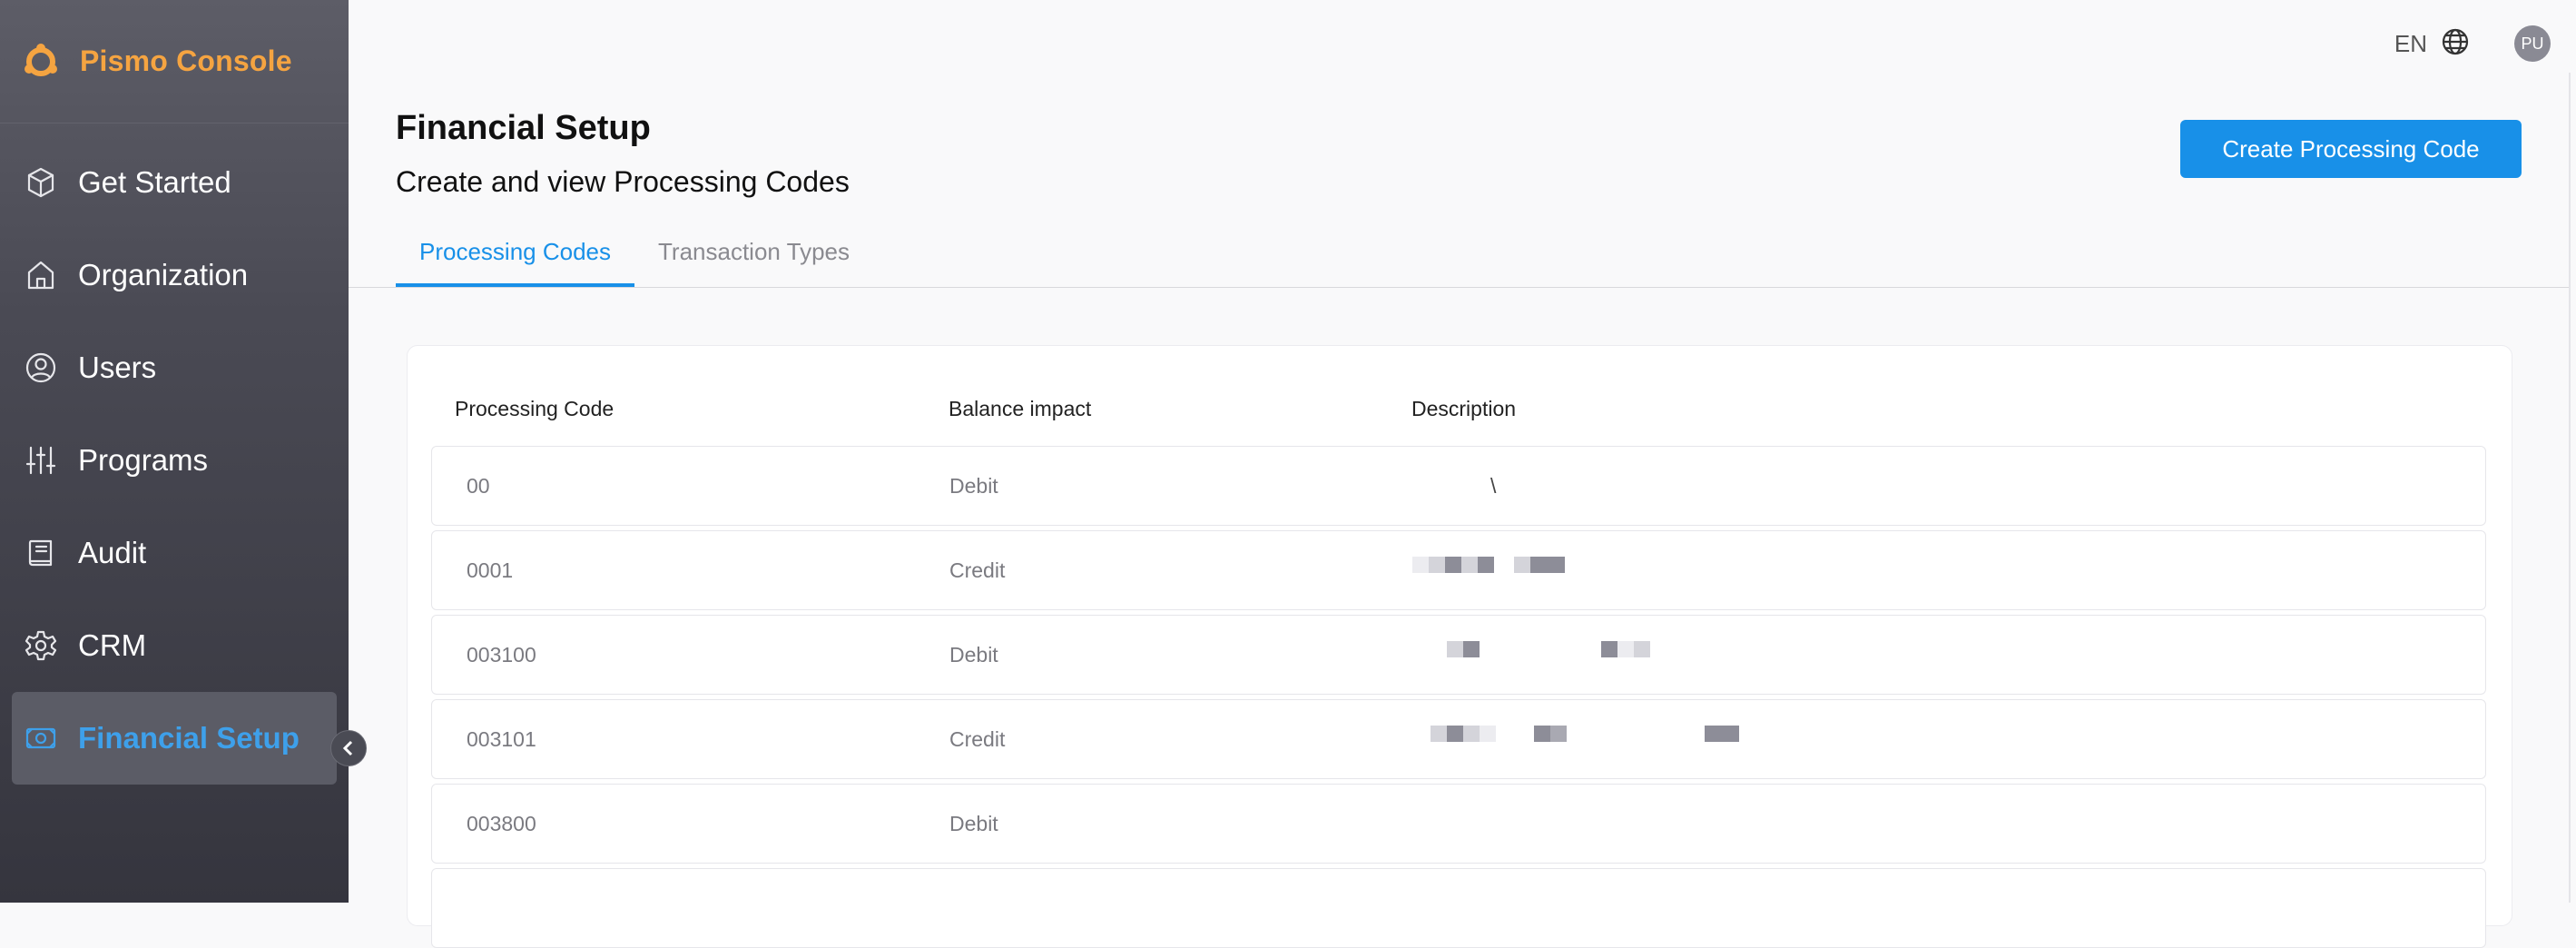  I want to click on avatar: PU, so click(2532, 43).